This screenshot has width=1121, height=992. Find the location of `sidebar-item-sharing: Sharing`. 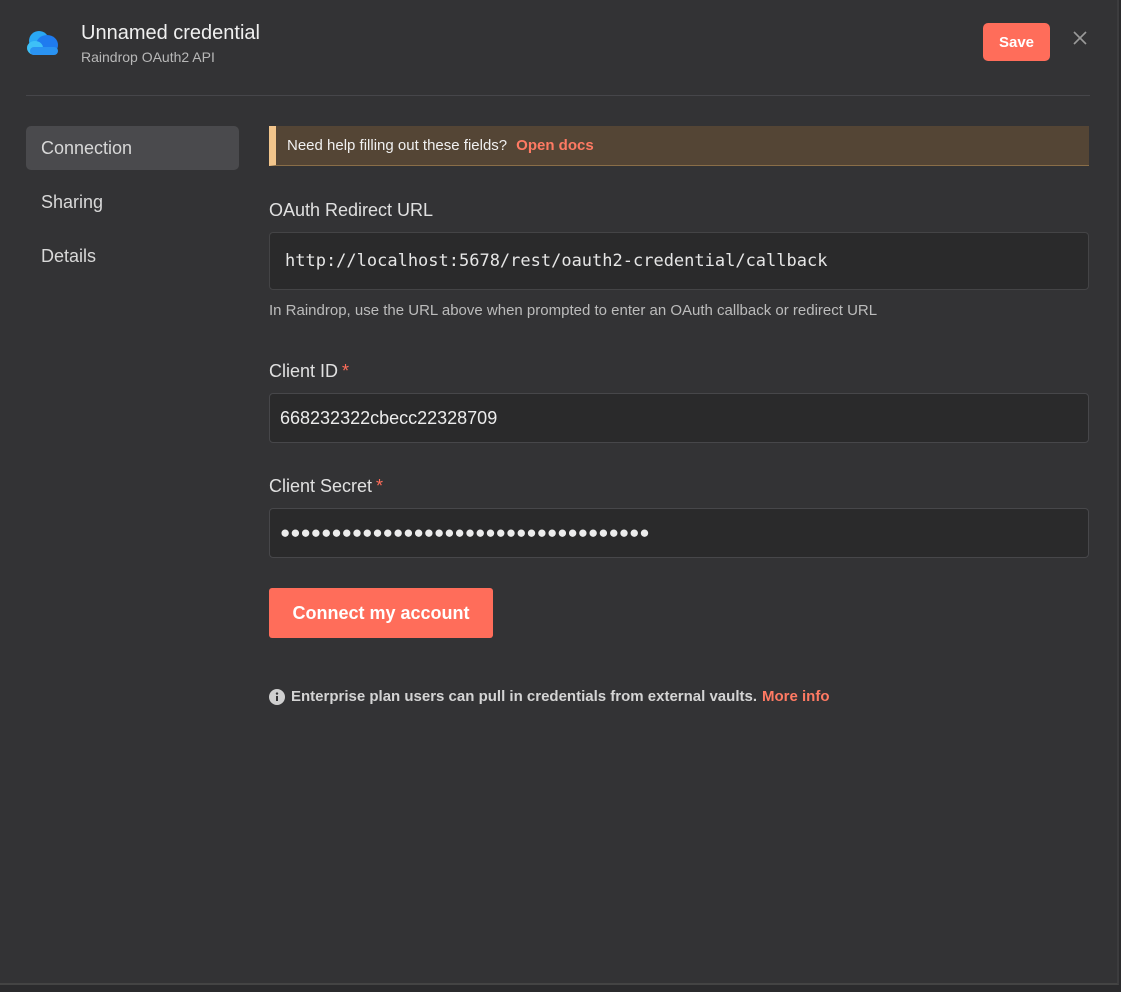

sidebar-item-sharing: Sharing is located at coordinates (132, 202).